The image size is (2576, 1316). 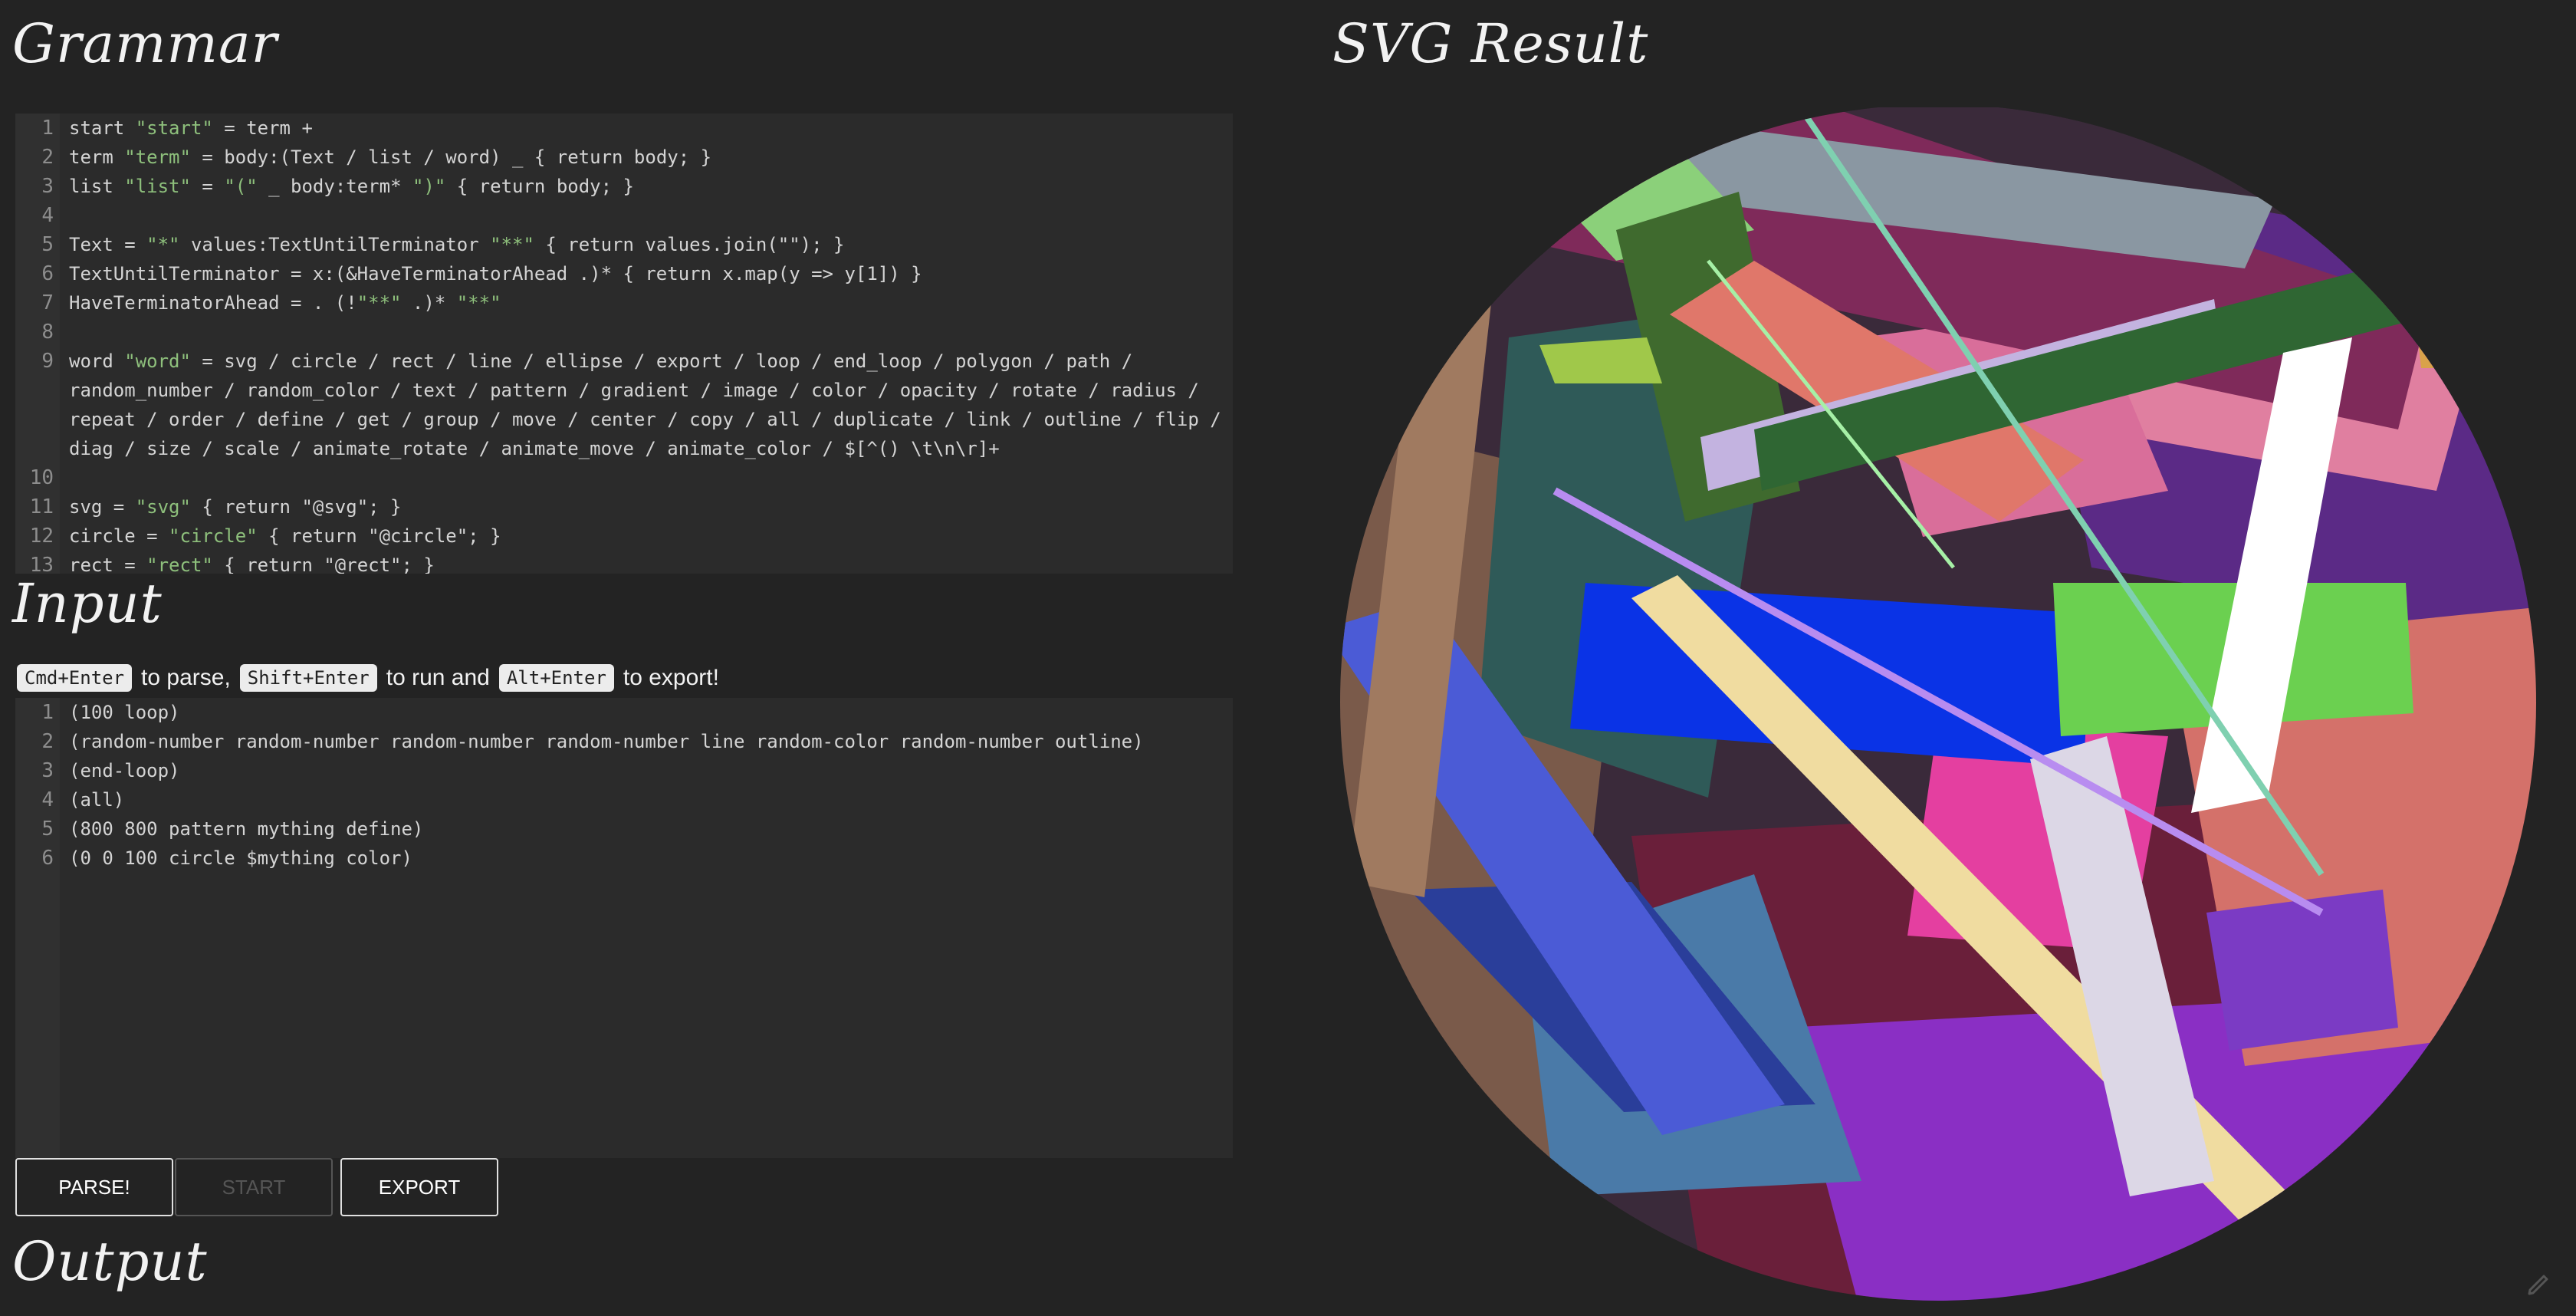 I want to click on parse-button: PARSE!, so click(x=94, y=1187).